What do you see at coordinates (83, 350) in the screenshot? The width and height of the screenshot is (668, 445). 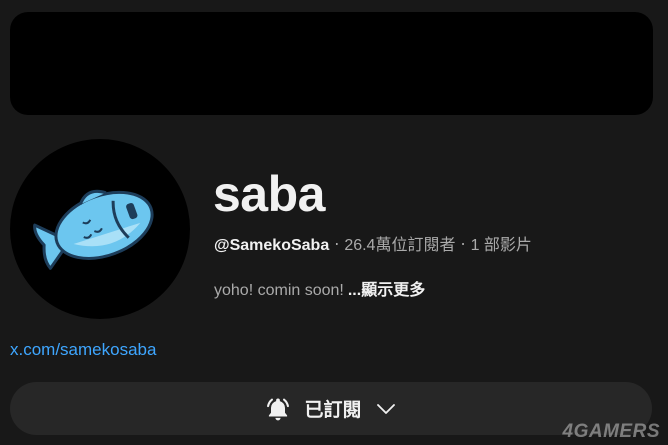 I see `channel-link: x.com/samekosaba` at bounding box center [83, 350].